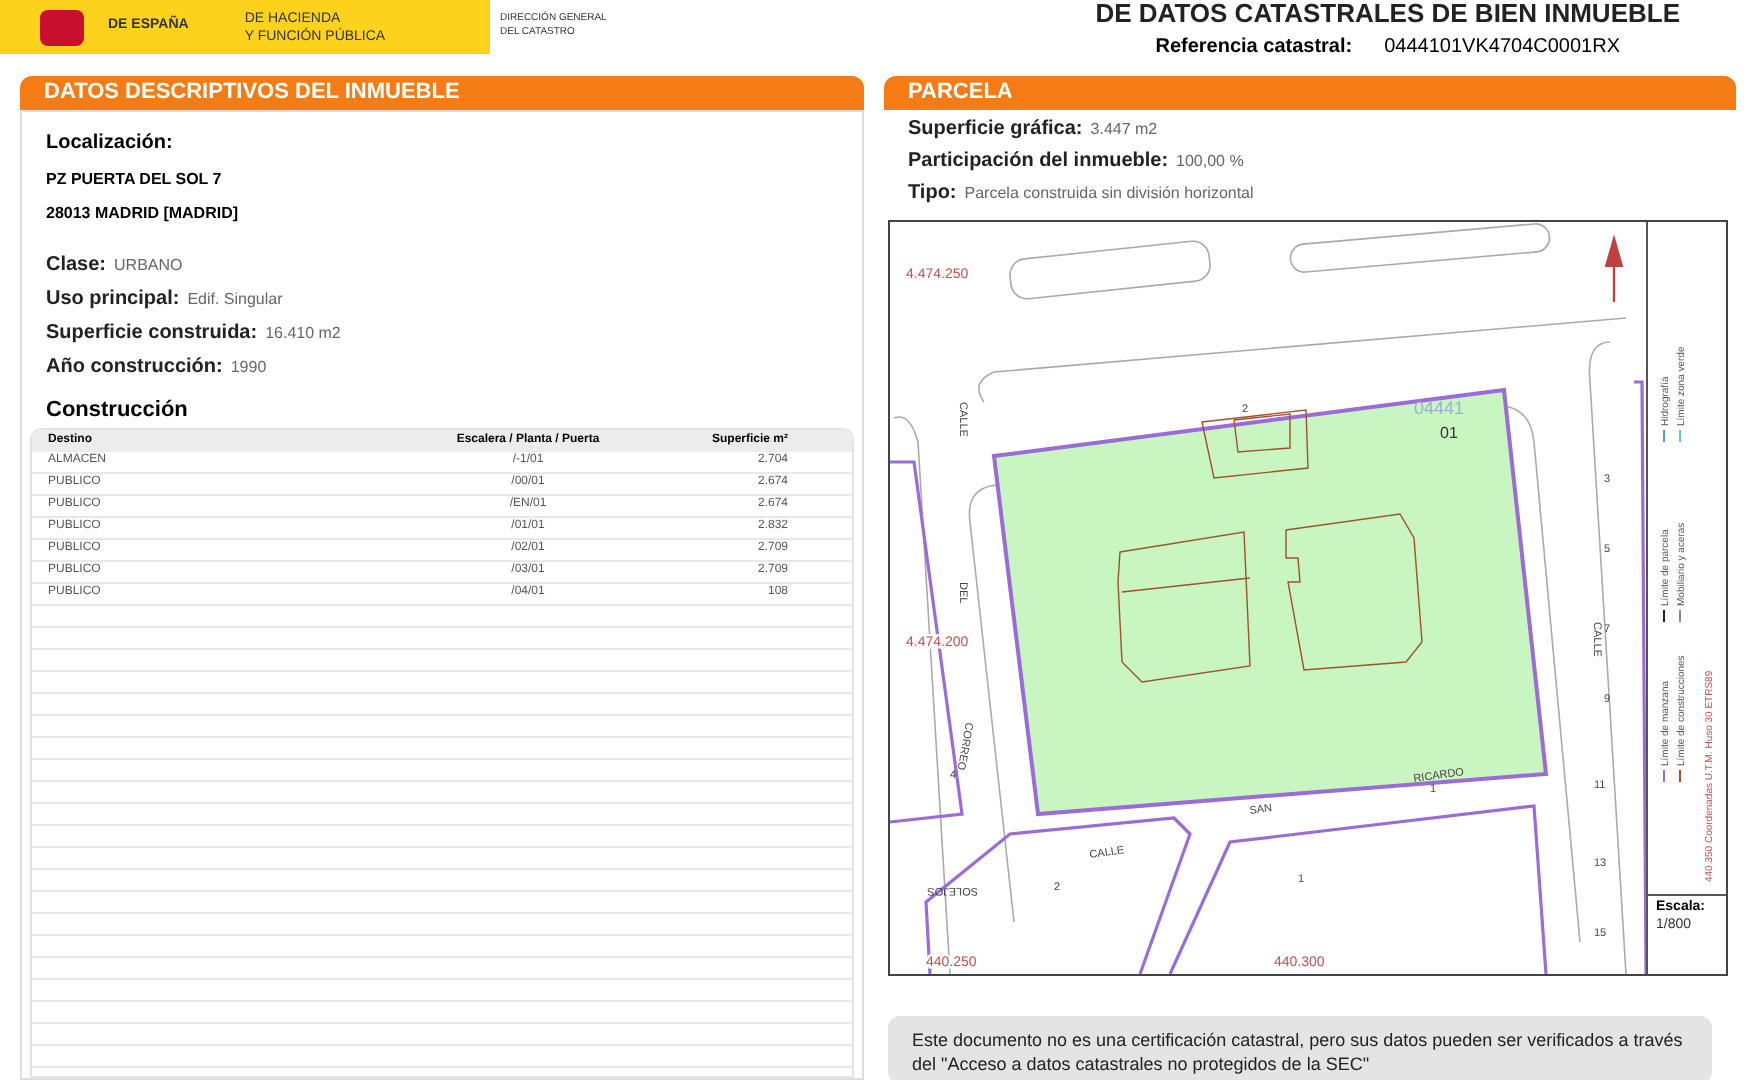  What do you see at coordinates (1502, 48) in the screenshot?
I see `reference-value: 0444101VK4704C0001RX` at bounding box center [1502, 48].